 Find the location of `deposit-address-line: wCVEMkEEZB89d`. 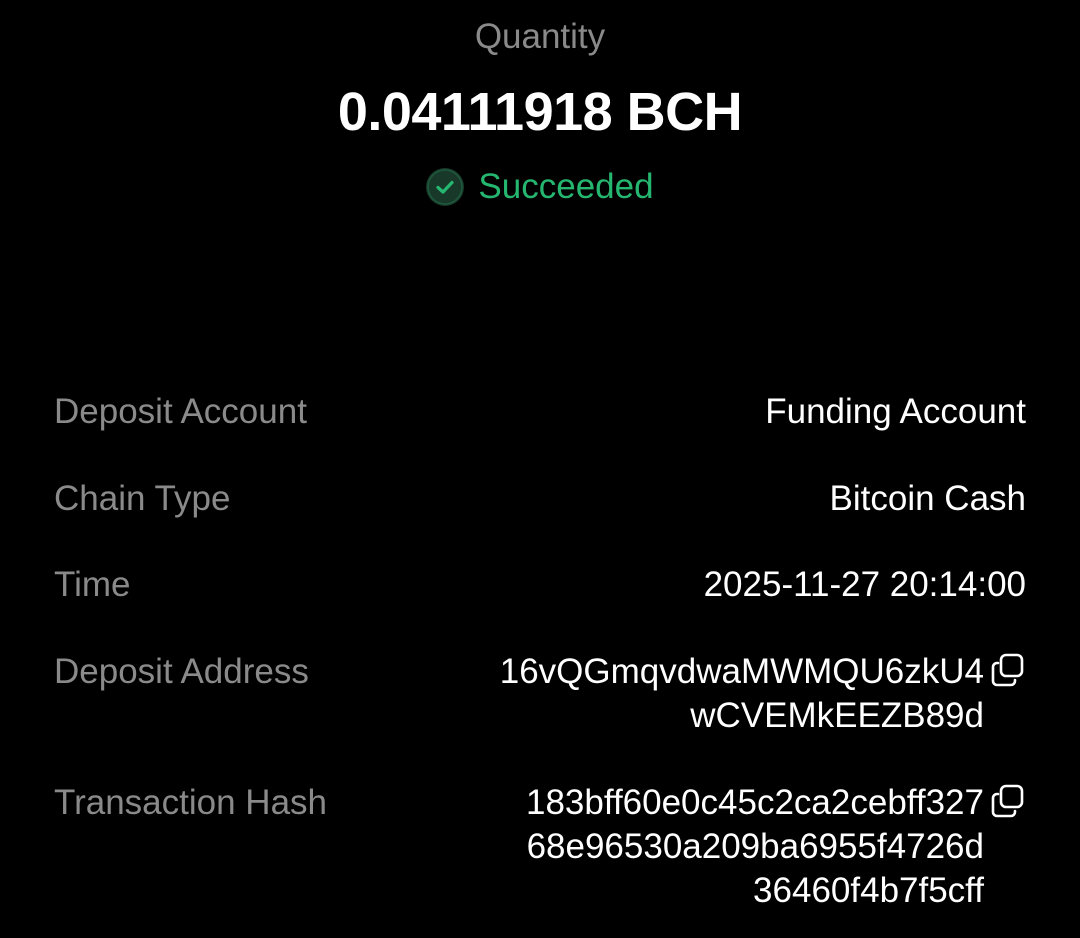

deposit-address-line: wCVEMkEEZB89d is located at coordinates (837, 715).